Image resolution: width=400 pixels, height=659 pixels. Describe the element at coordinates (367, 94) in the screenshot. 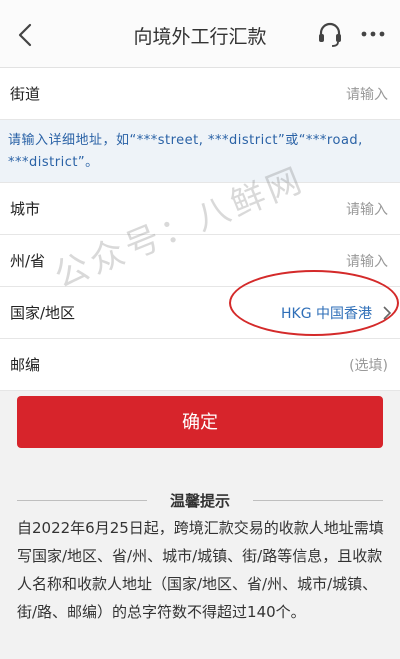

I see `street-input: 请输入` at that location.